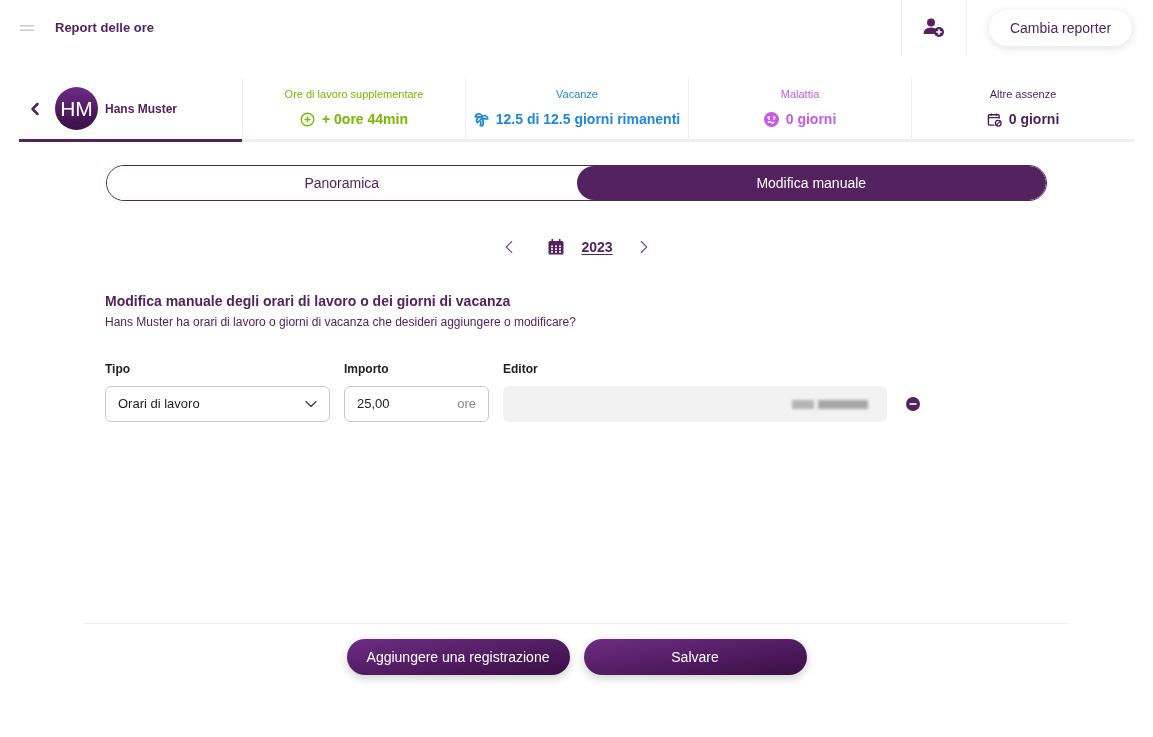 This screenshot has width=1153, height=737. I want to click on field-label: Editor, so click(521, 369).